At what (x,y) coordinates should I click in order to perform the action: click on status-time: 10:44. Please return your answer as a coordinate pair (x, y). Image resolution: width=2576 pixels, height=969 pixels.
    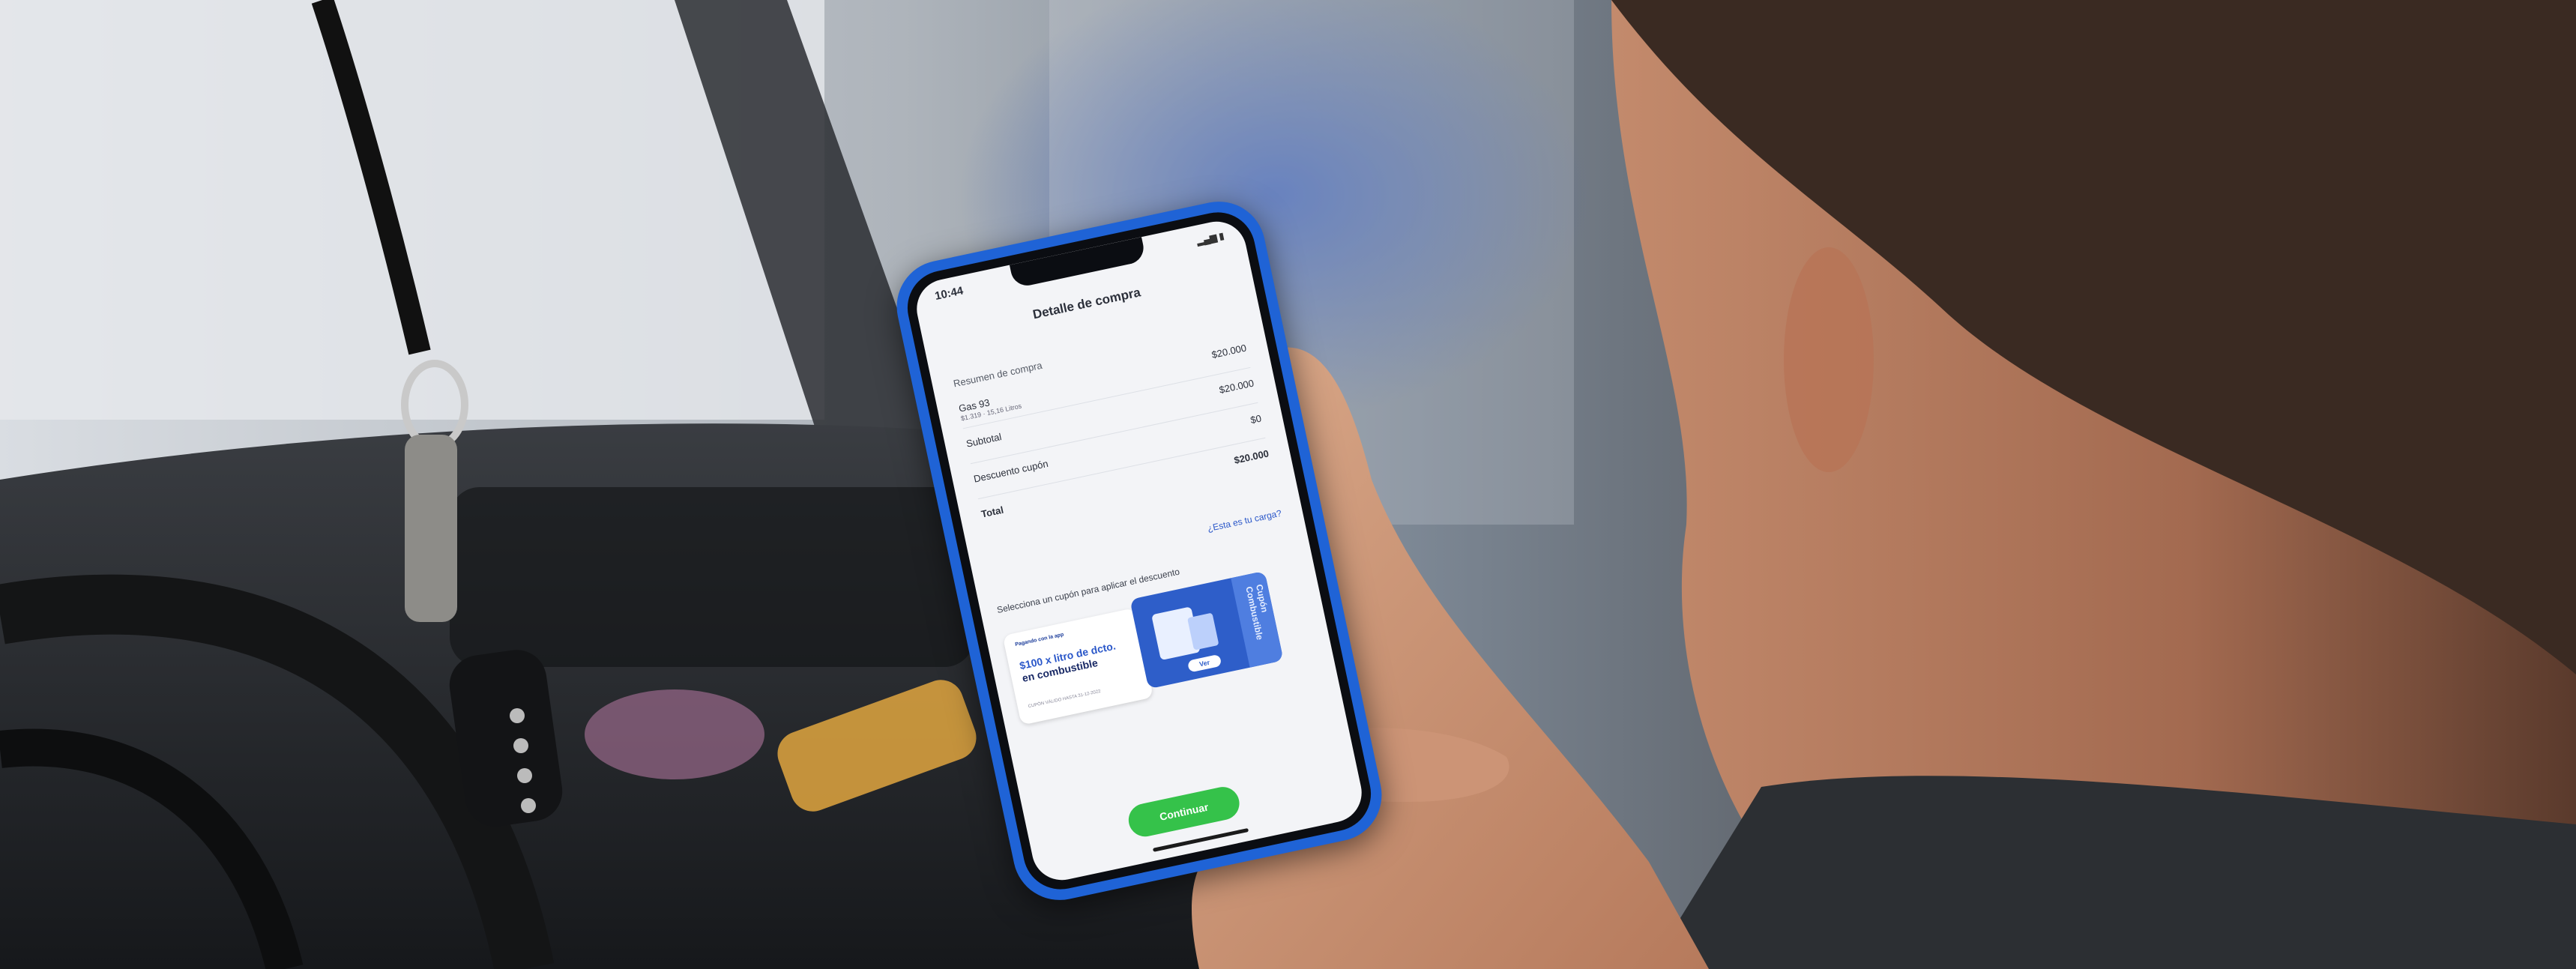
    Looking at the image, I should click on (949, 294).